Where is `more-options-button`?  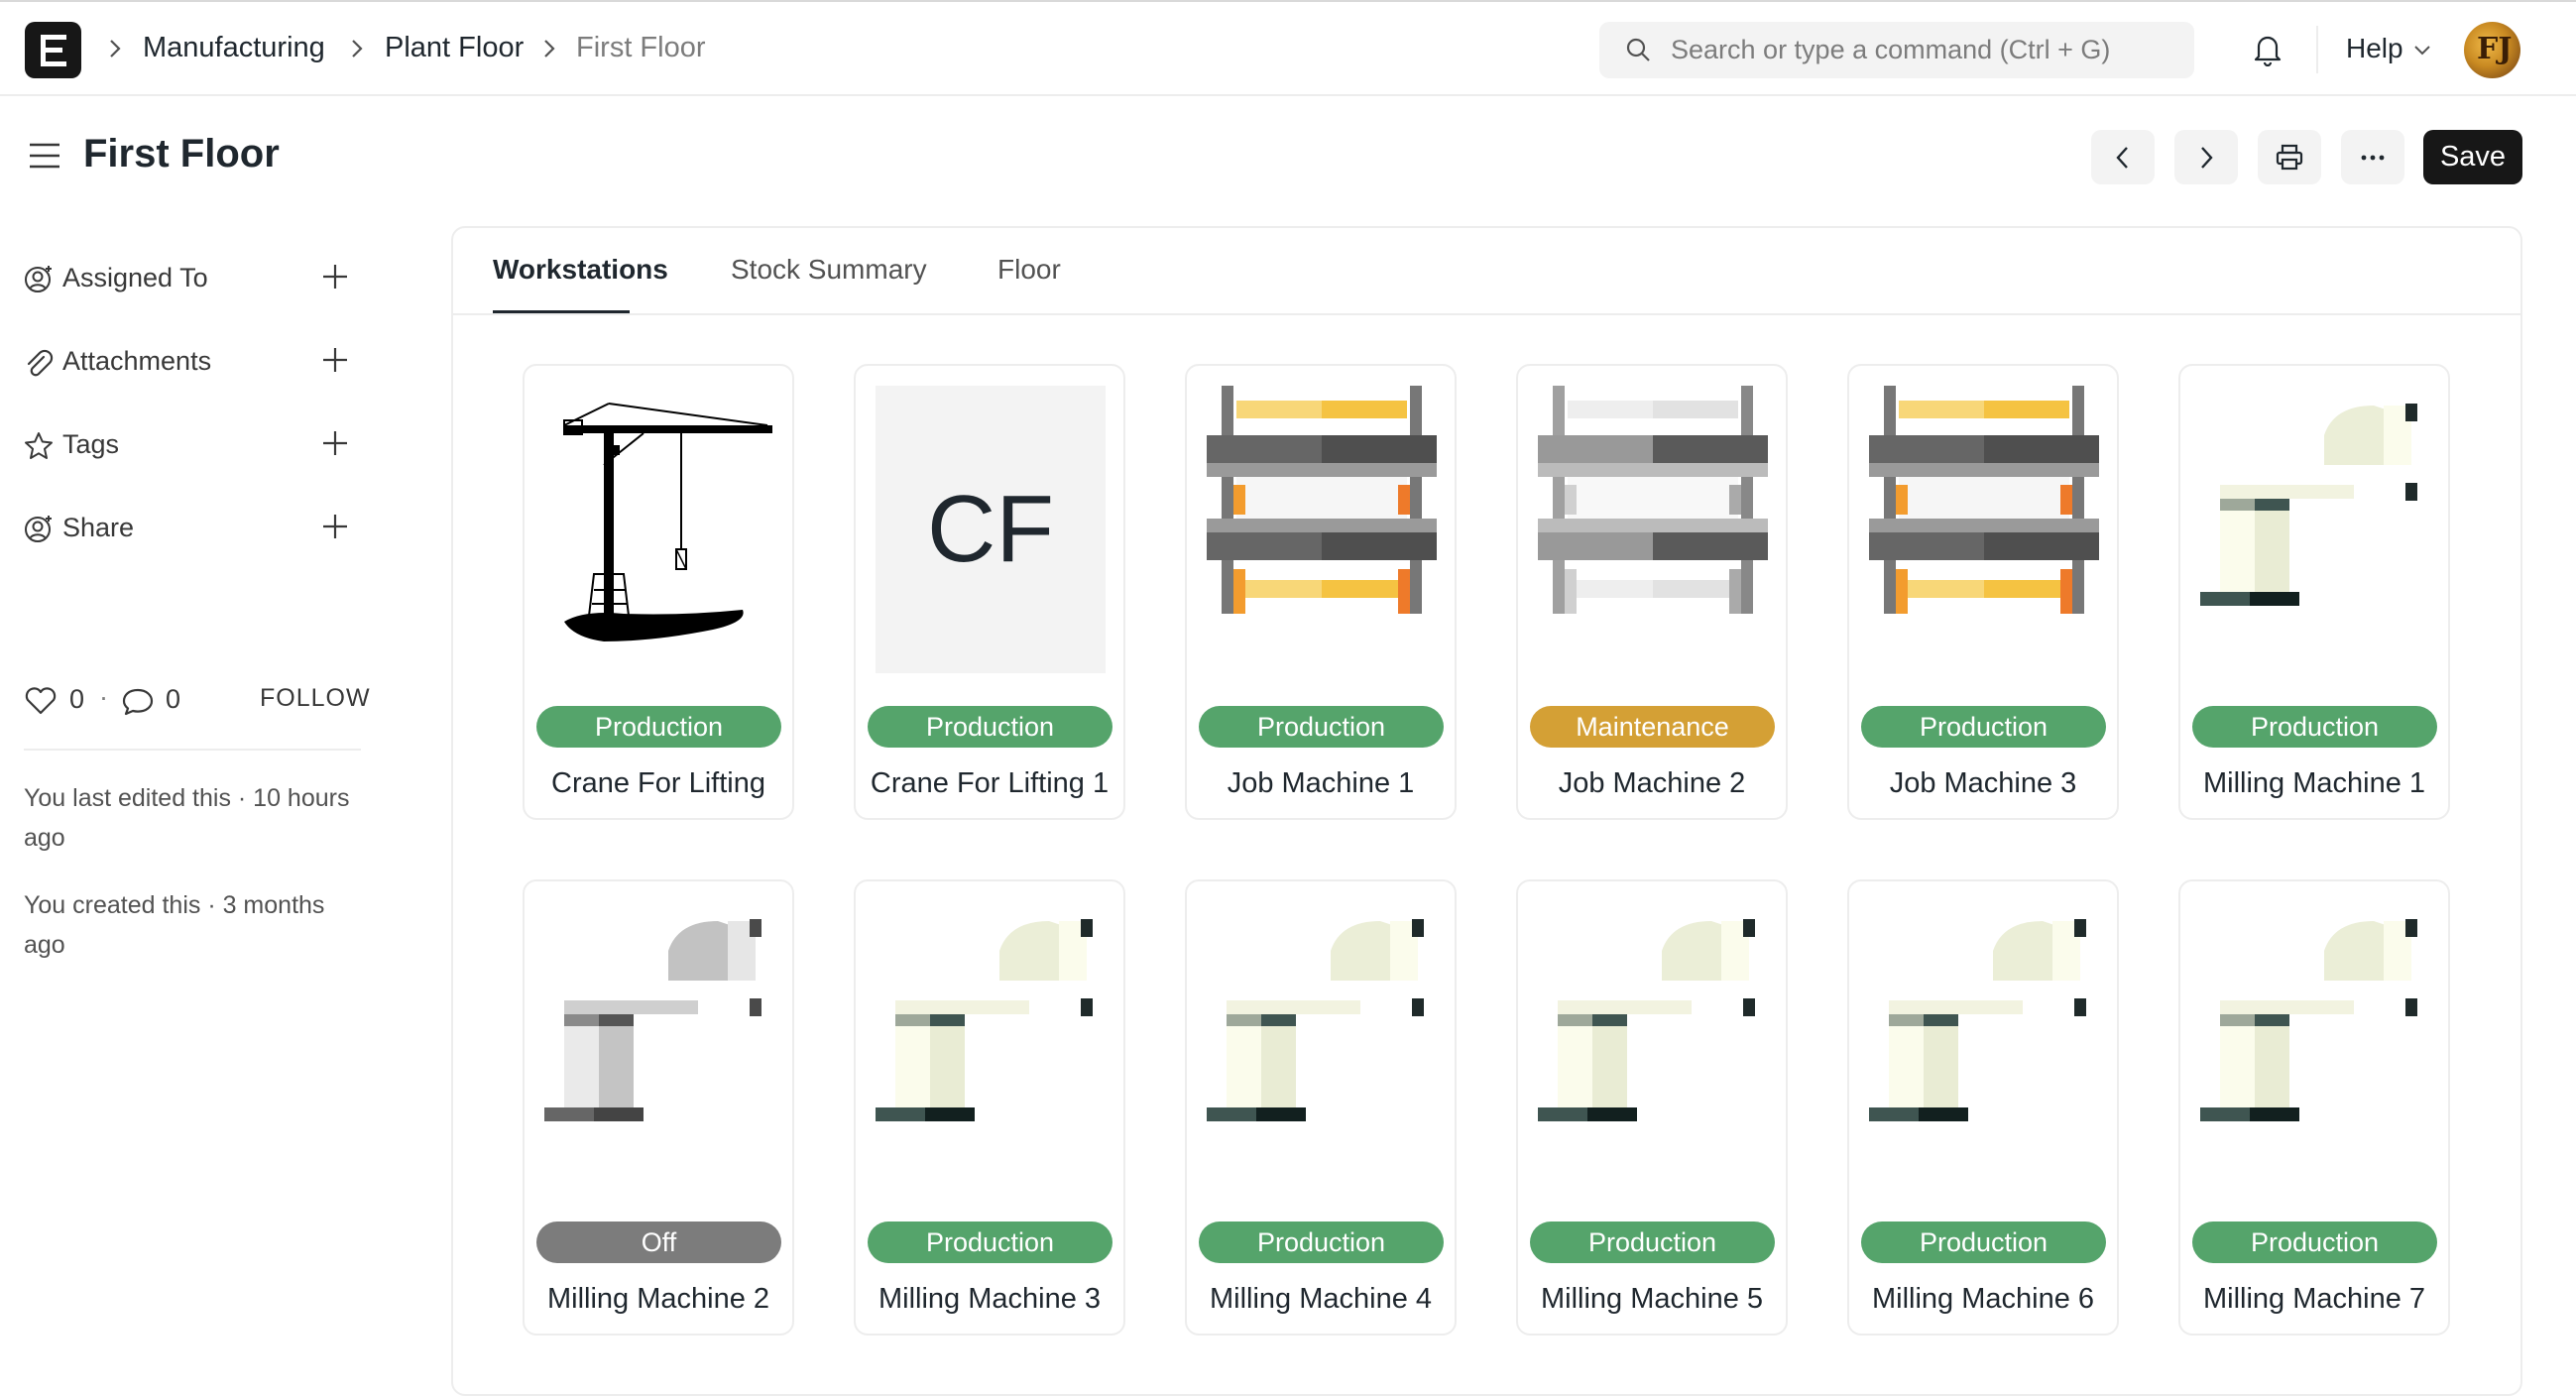
more-options-button is located at coordinates (2373, 157).